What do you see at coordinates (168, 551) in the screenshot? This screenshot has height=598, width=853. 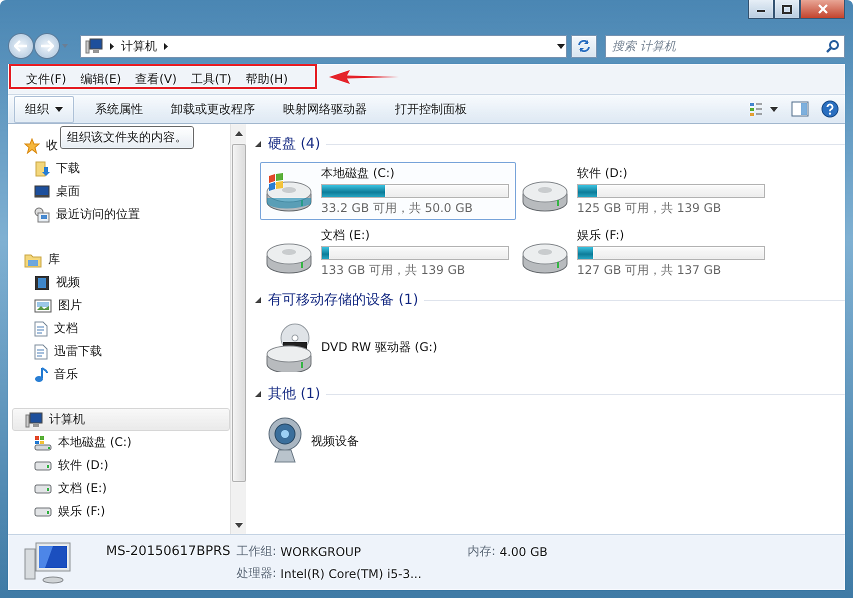 I see `computer-name: MS-20150617BPRS` at bounding box center [168, 551].